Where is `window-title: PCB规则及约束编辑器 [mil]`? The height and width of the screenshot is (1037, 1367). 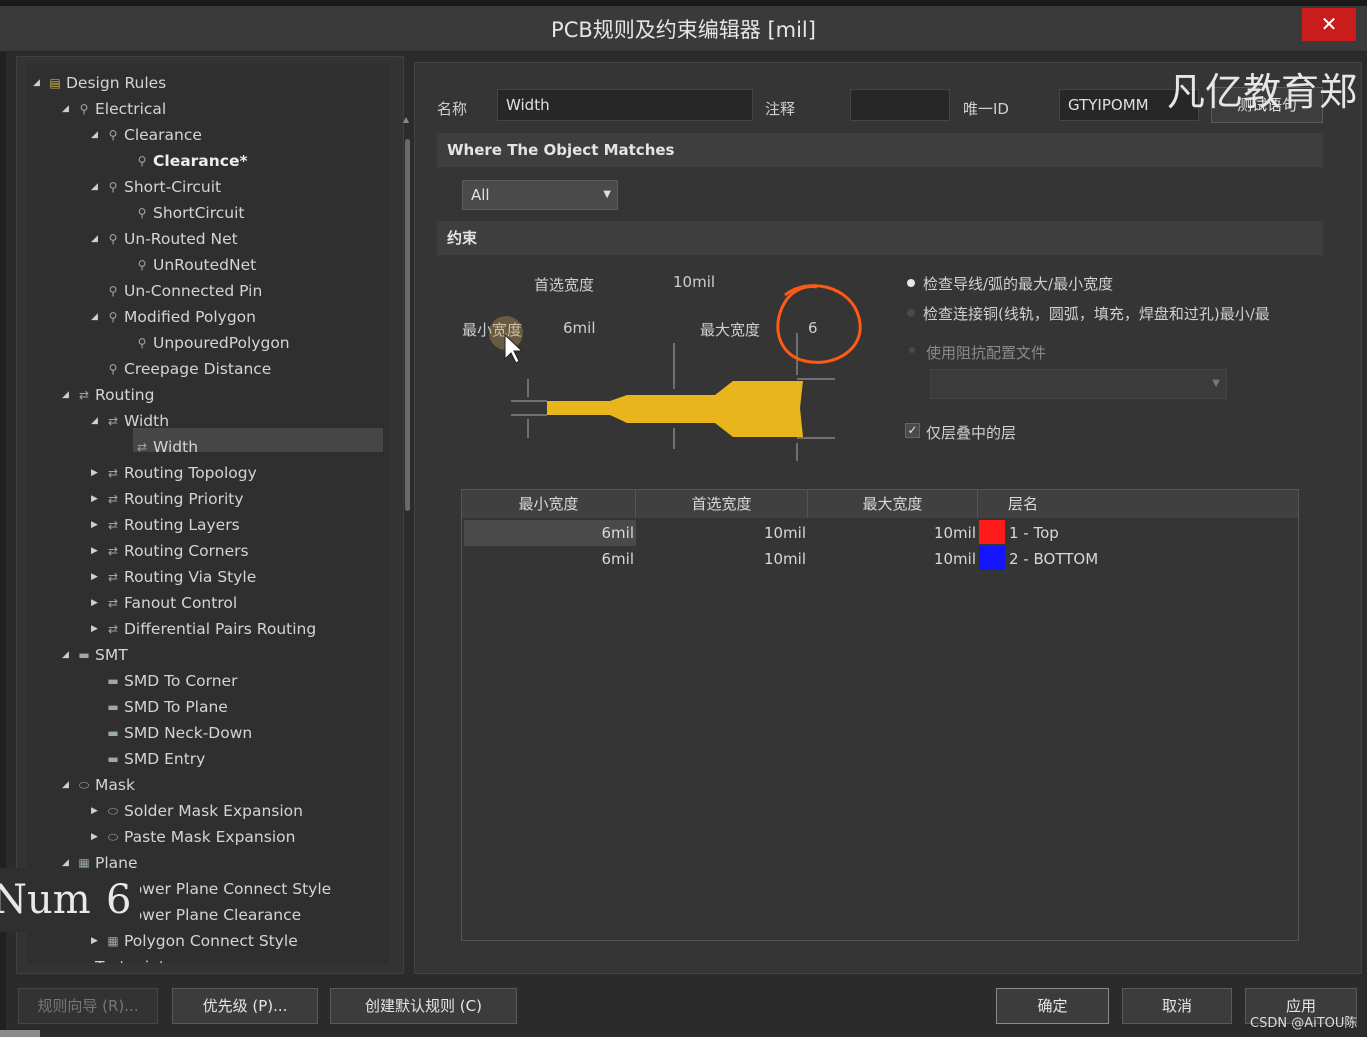 window-title: PCB规则及约束编辑器 [mil] is located at coordinates (683, 30).